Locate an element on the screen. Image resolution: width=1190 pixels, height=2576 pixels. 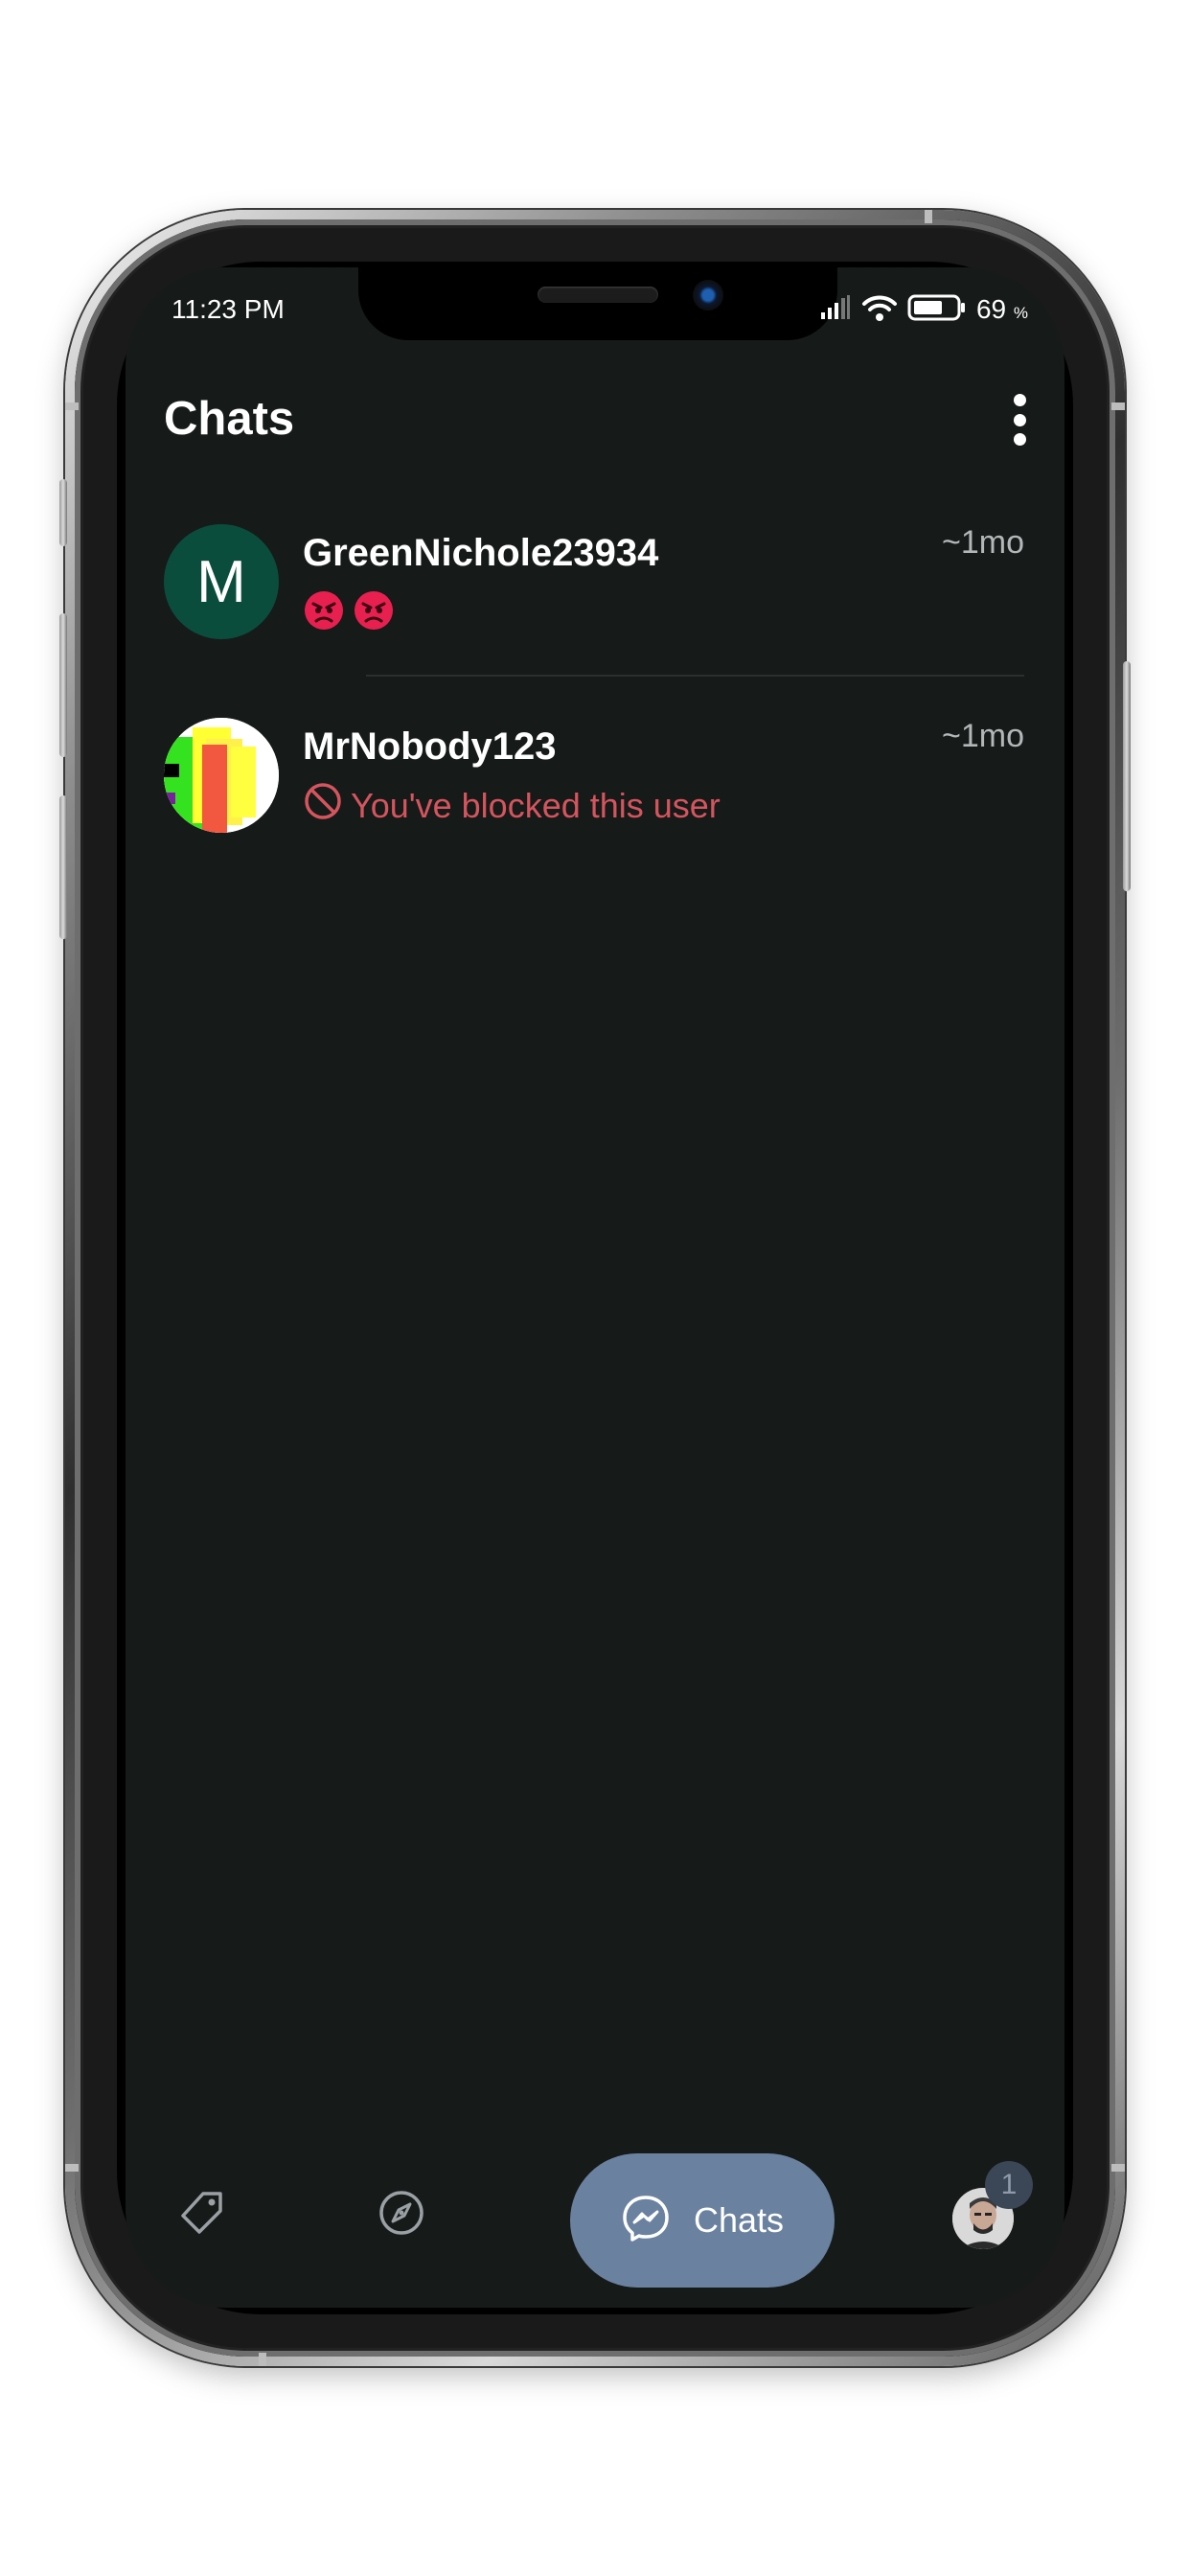
nav-tag-button is located at coordinates (202, 2215).